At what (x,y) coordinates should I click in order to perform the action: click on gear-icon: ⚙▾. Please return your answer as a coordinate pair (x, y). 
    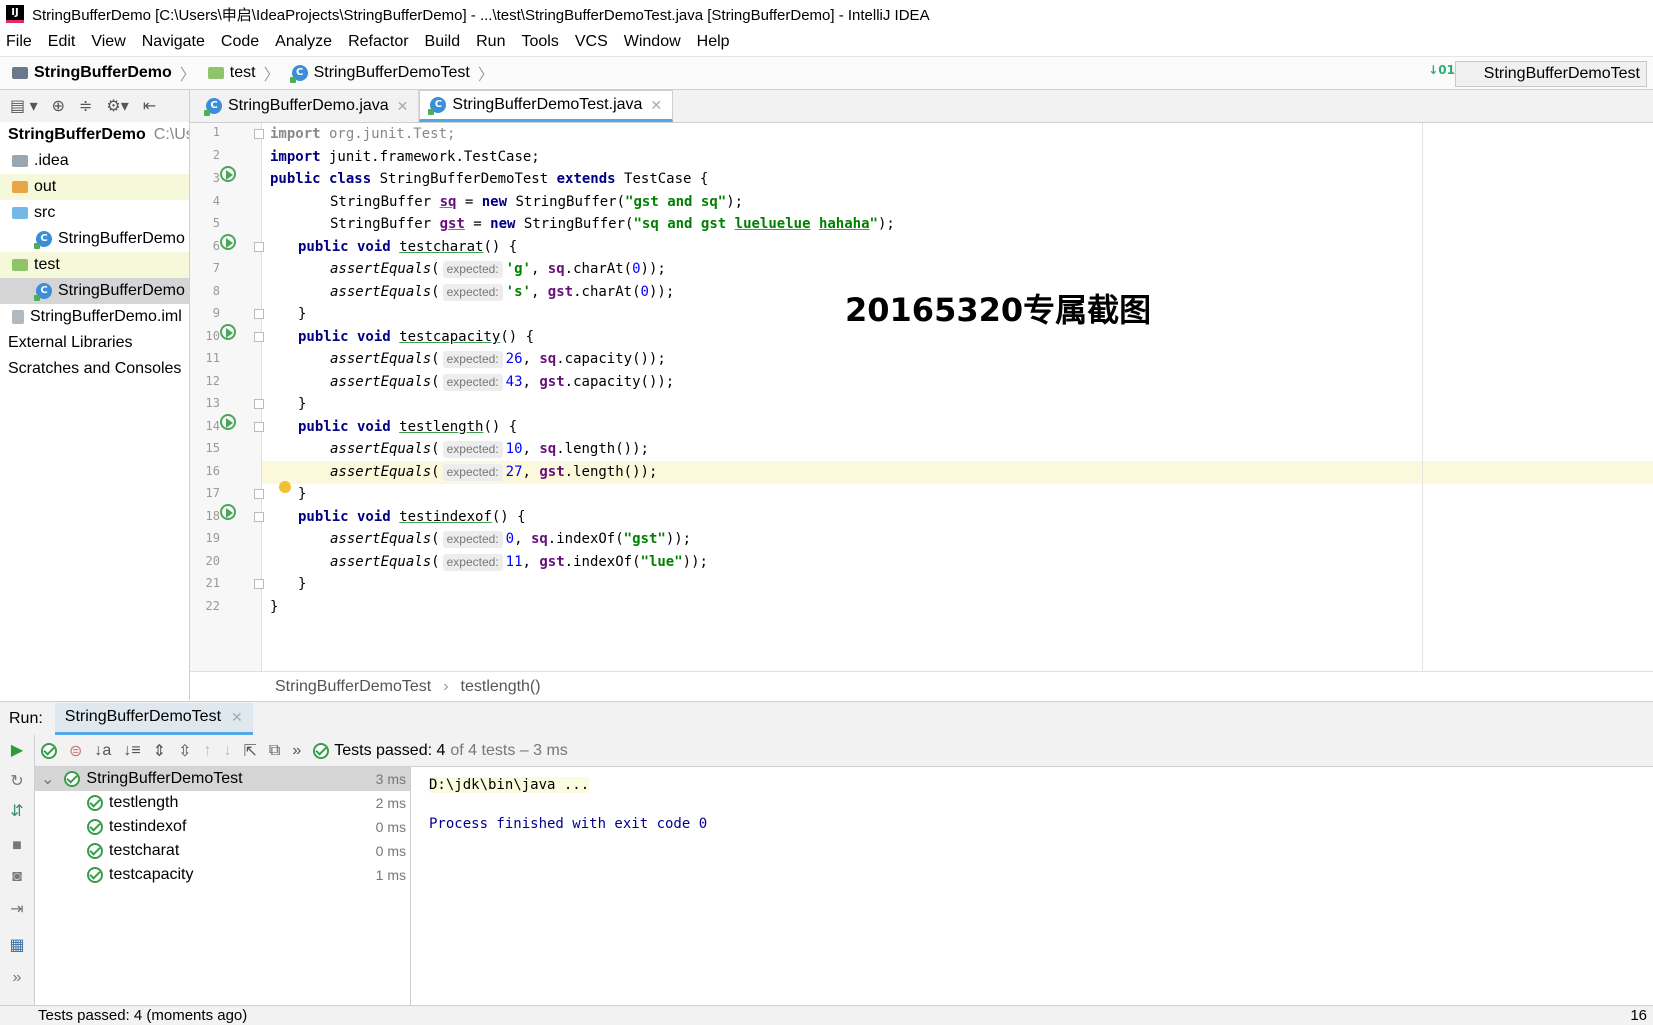
    Looking at the image, I should click on (117, 106).